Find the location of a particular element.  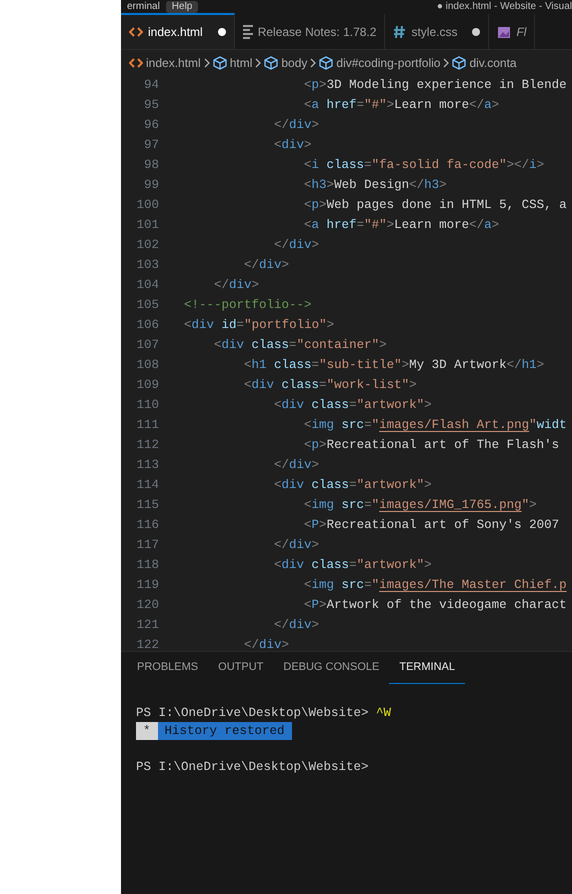

breadcrumb-item: div.conta is located at coordinates (493, 63).